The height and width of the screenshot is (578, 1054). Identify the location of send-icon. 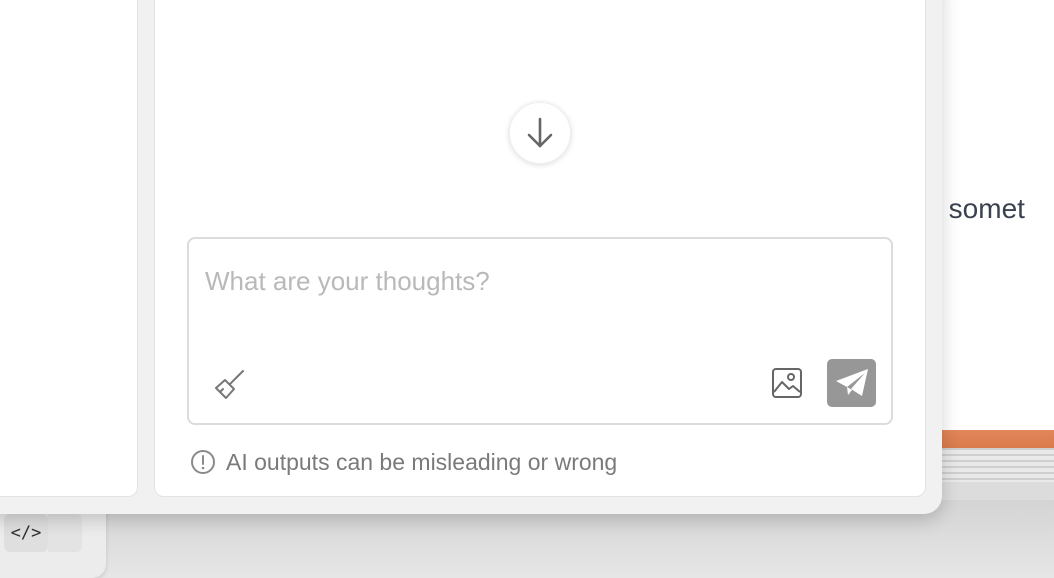
(851, 382).